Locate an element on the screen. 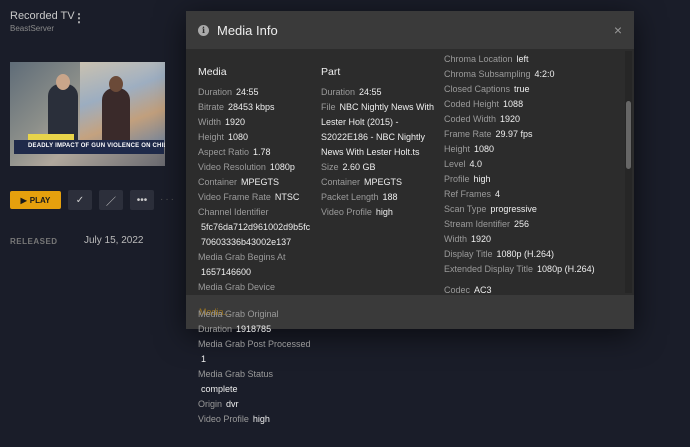 The width and height of the screenshot is (690, 447). info-key: Frame Rate is located at coordinates (468, 134).